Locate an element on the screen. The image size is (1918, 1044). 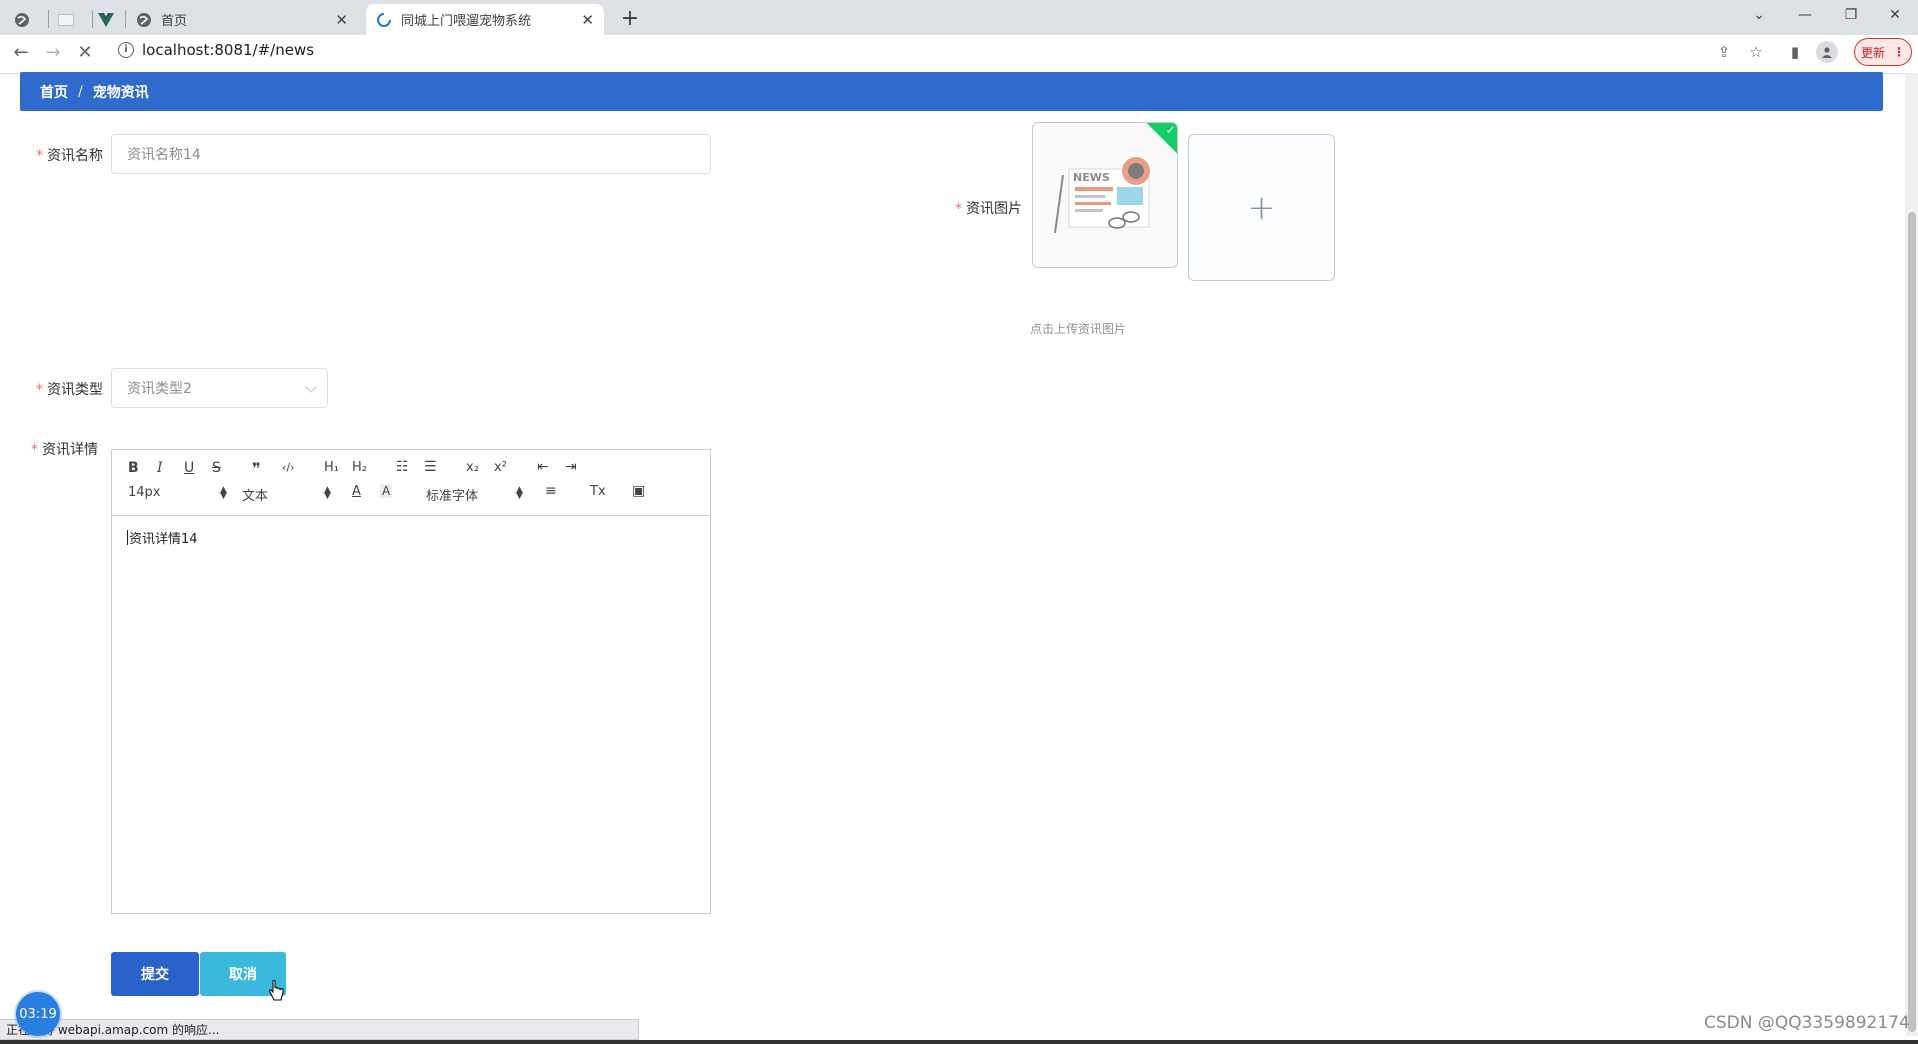
image-upload-trigger: + is located at coordinates (1261, 207).